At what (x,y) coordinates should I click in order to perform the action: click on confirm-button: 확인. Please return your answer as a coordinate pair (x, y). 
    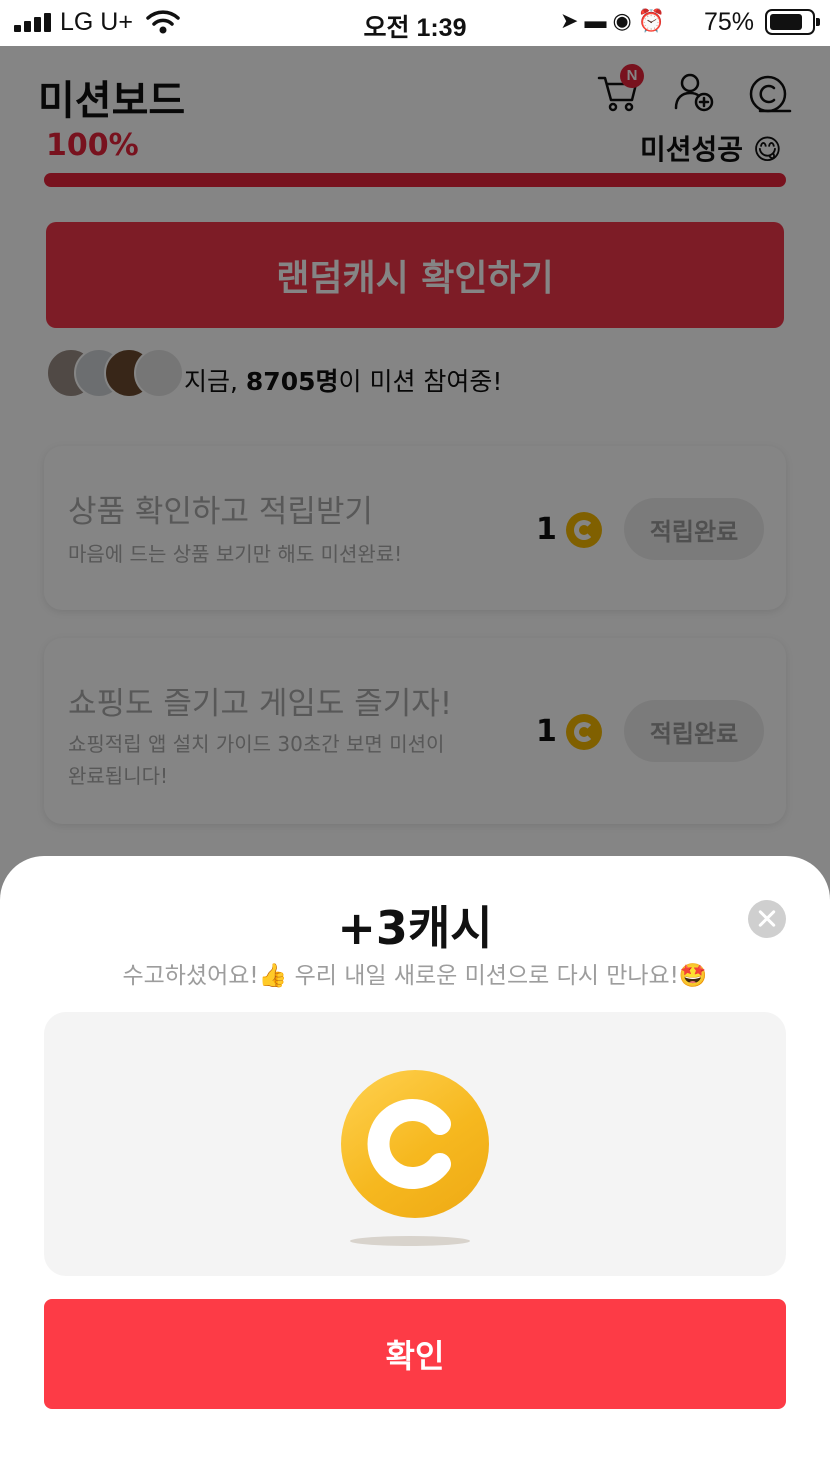
    Looking at the image, I should click on (415, 1354).